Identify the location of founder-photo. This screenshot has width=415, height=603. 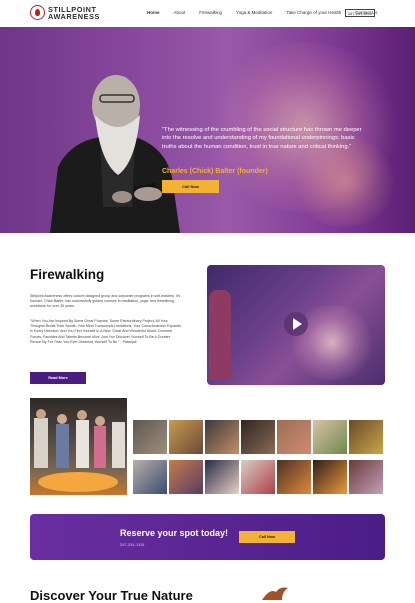
(115, 154).